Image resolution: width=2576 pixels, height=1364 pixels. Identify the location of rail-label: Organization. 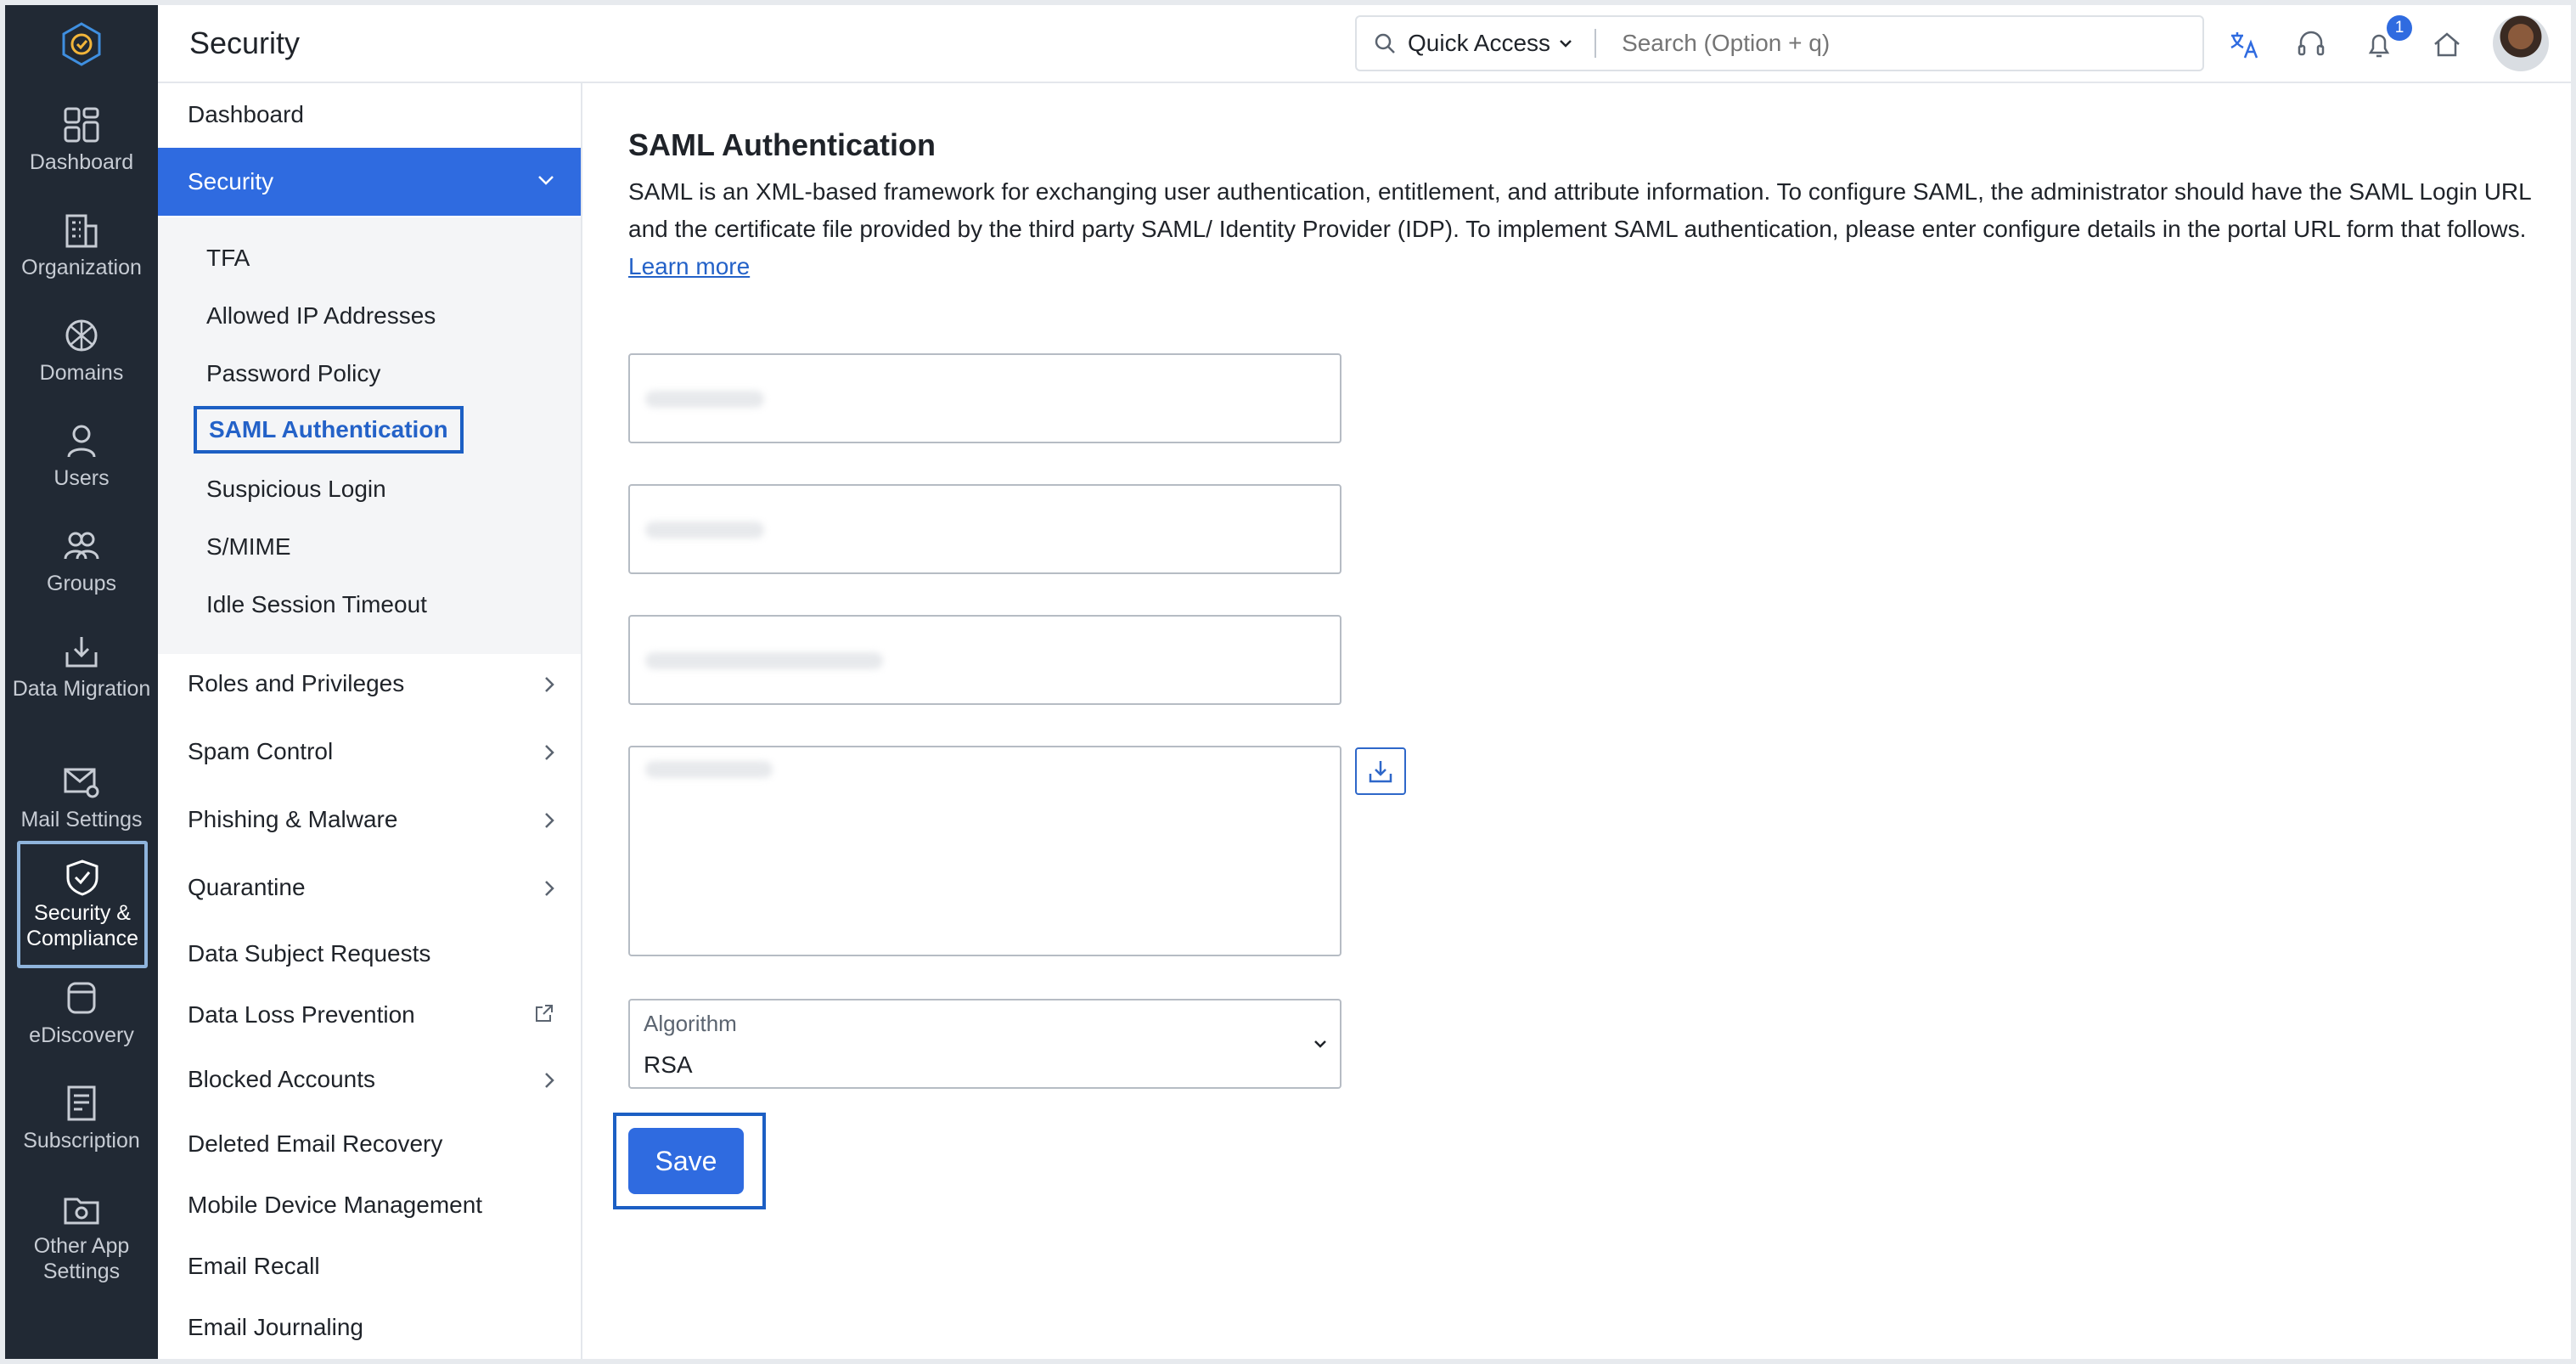
(81, 267).